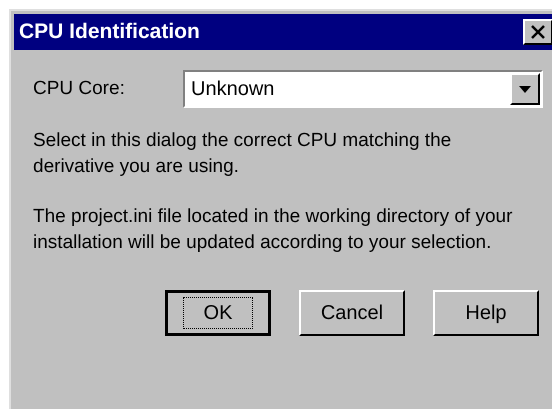 This screenshot has width=552, height=409. I want to click on description-text: The project.ini file located in the working directory of your installation will be updated according to your selection., so click(273, 230).